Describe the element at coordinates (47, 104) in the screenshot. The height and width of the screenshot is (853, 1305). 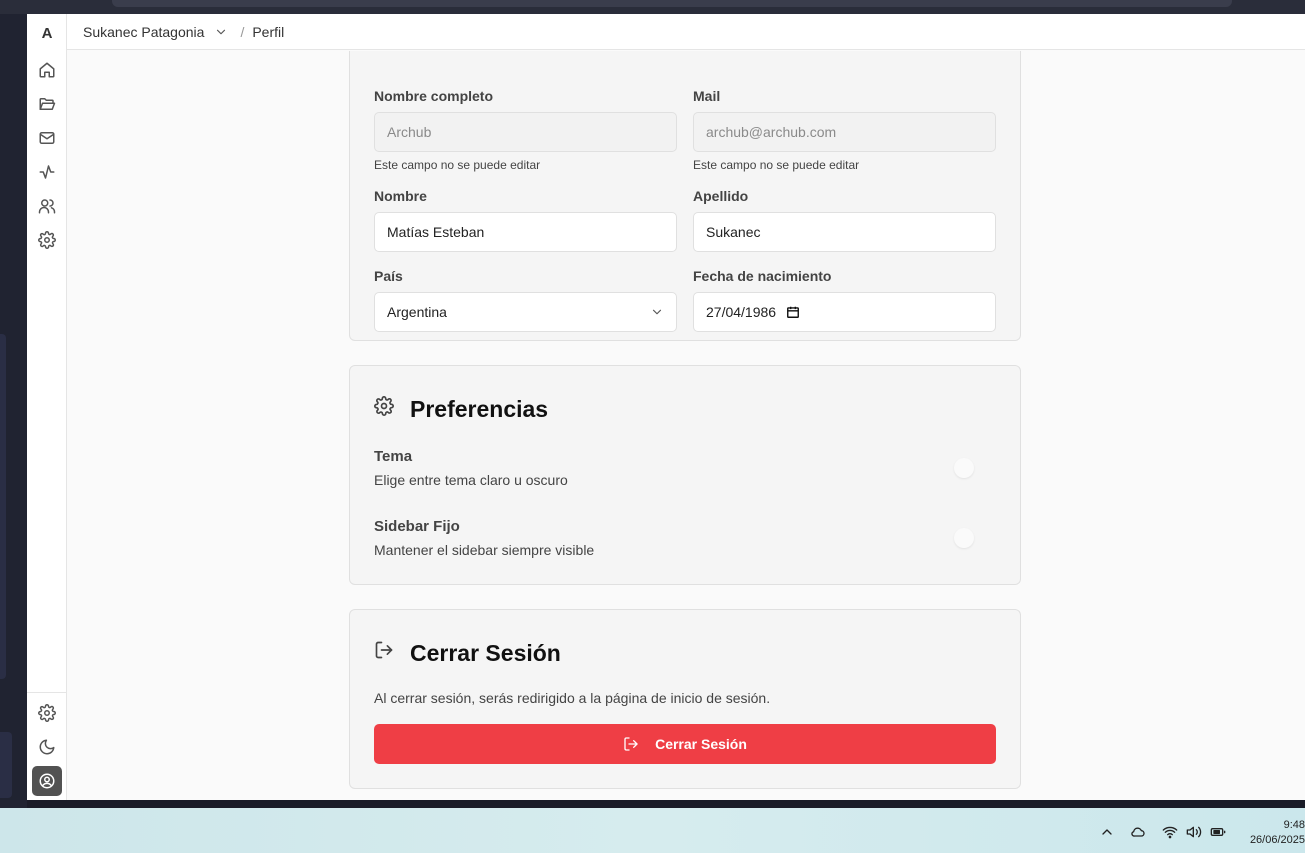
I see `folder-open-icon` at that location.